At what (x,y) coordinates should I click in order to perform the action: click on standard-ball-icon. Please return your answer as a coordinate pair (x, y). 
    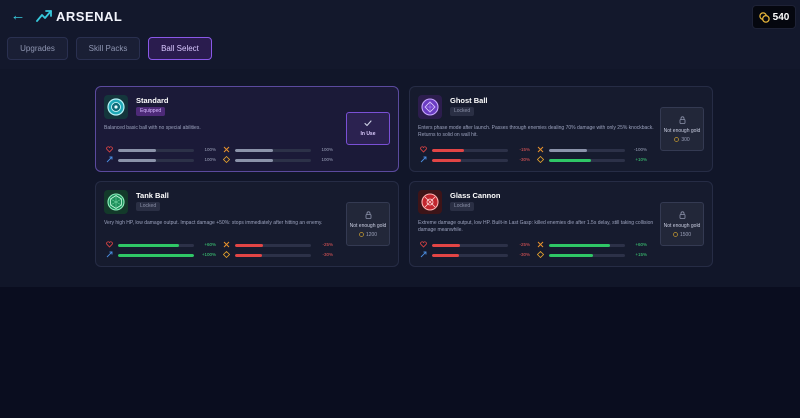
    Looking at the image, I should click on (116, 107).